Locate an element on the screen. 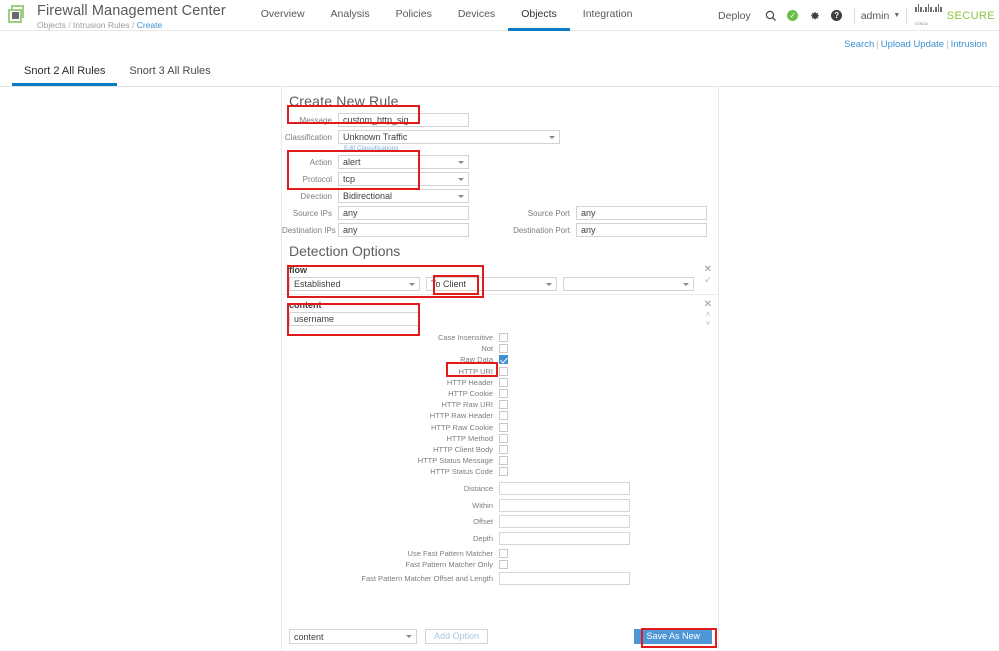  breadcrumb-current: Create is located at coordinates (150, 25).